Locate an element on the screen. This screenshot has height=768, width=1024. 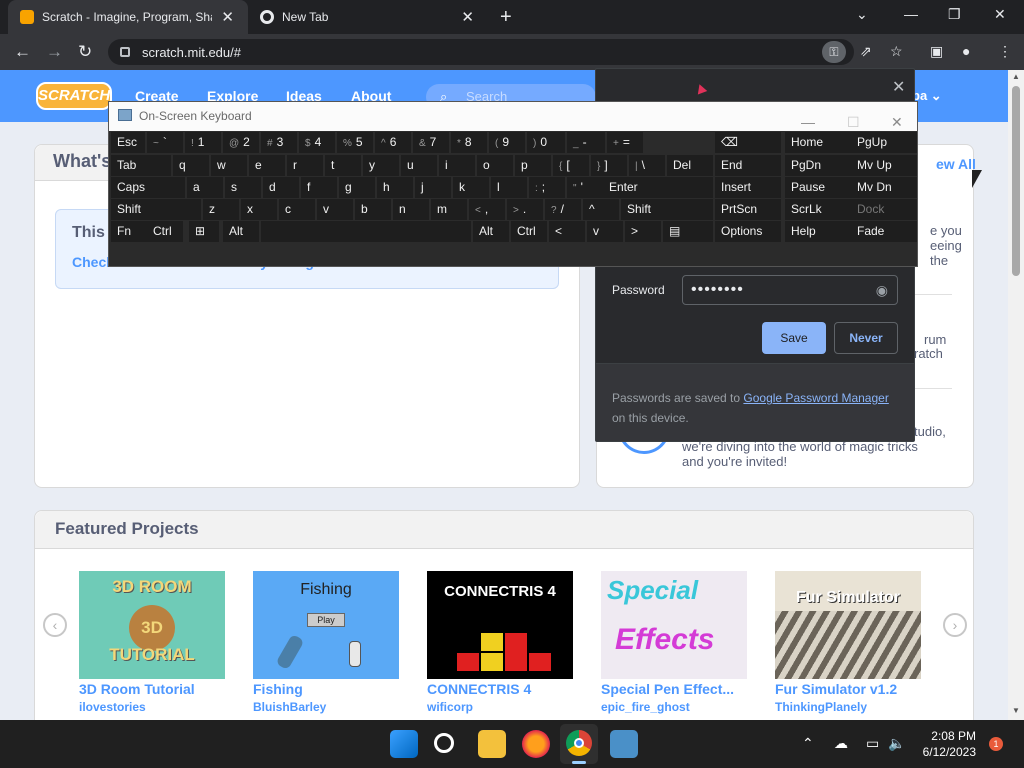
password-key-icon: ⚿ is located at coordinates (834, 52).